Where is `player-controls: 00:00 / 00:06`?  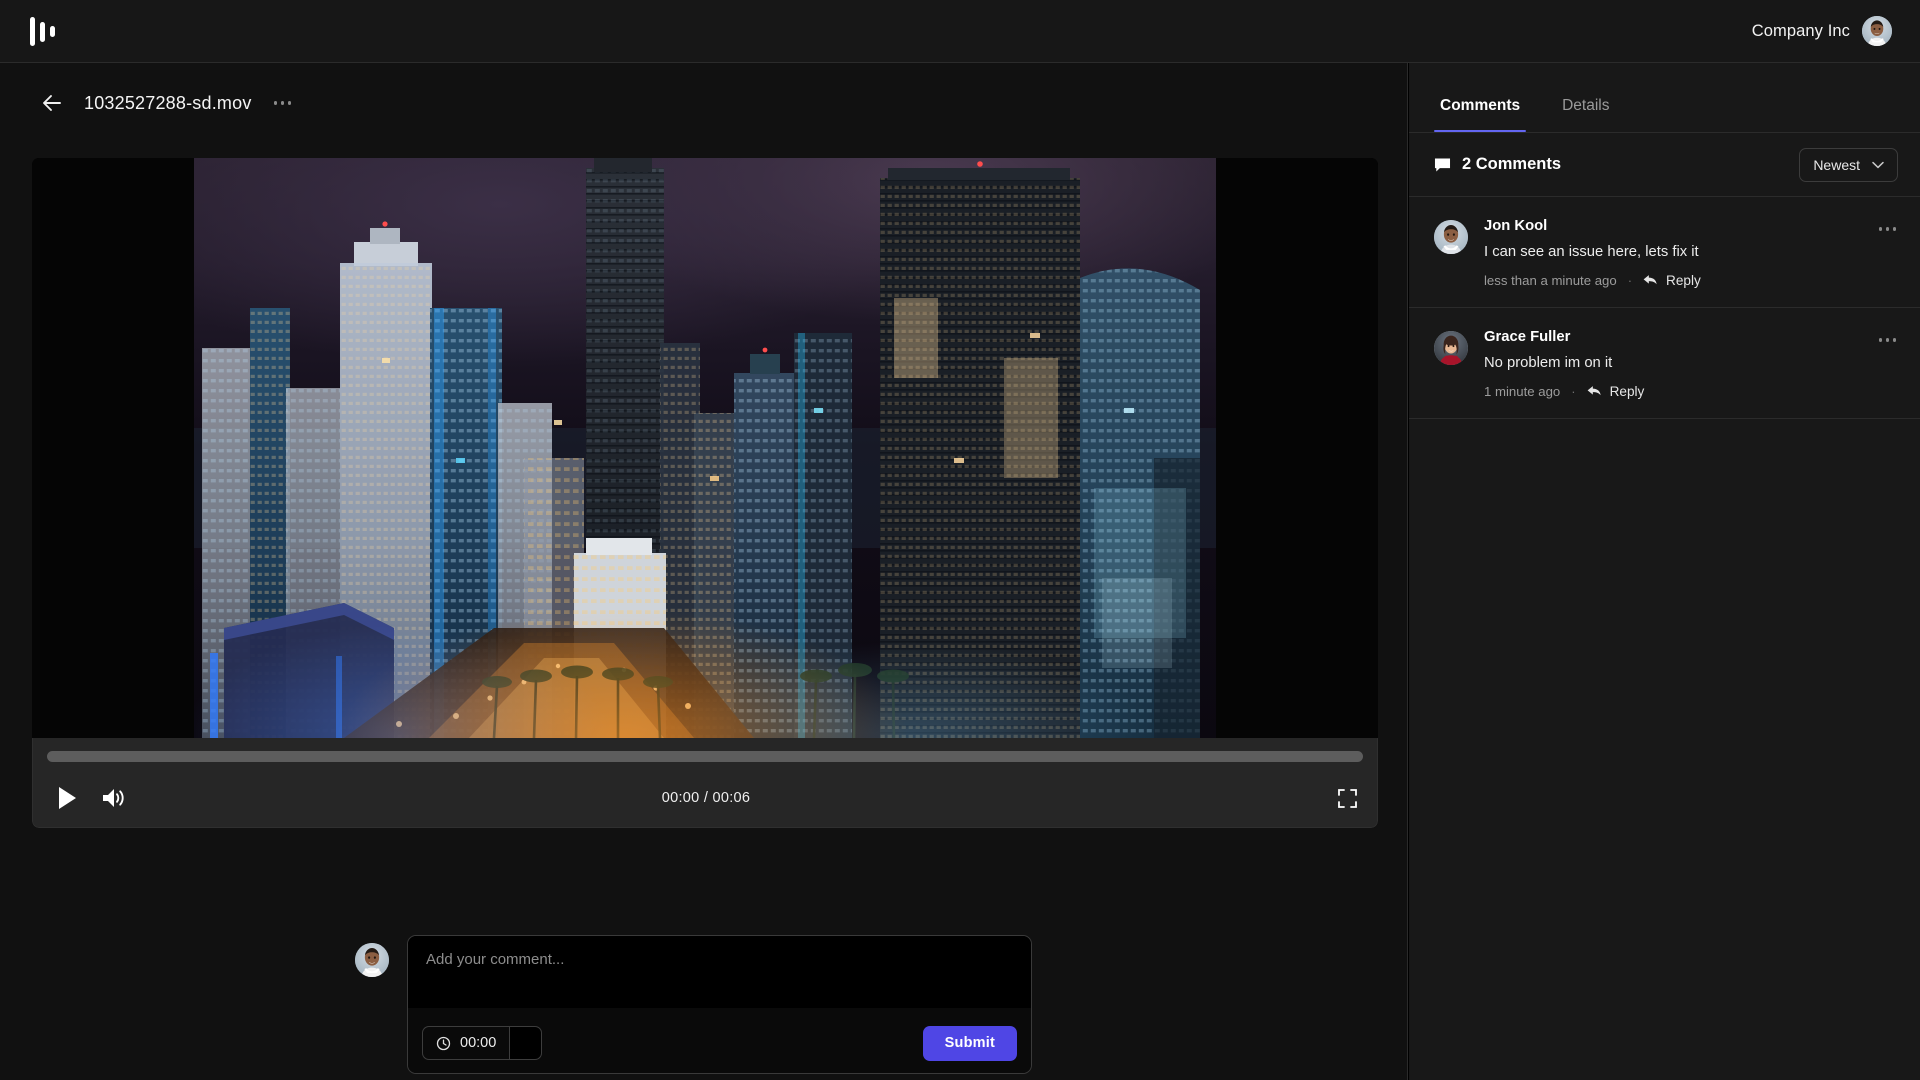 player-controls: 00:00 / 00:06 is located at coordinates (705, 783).